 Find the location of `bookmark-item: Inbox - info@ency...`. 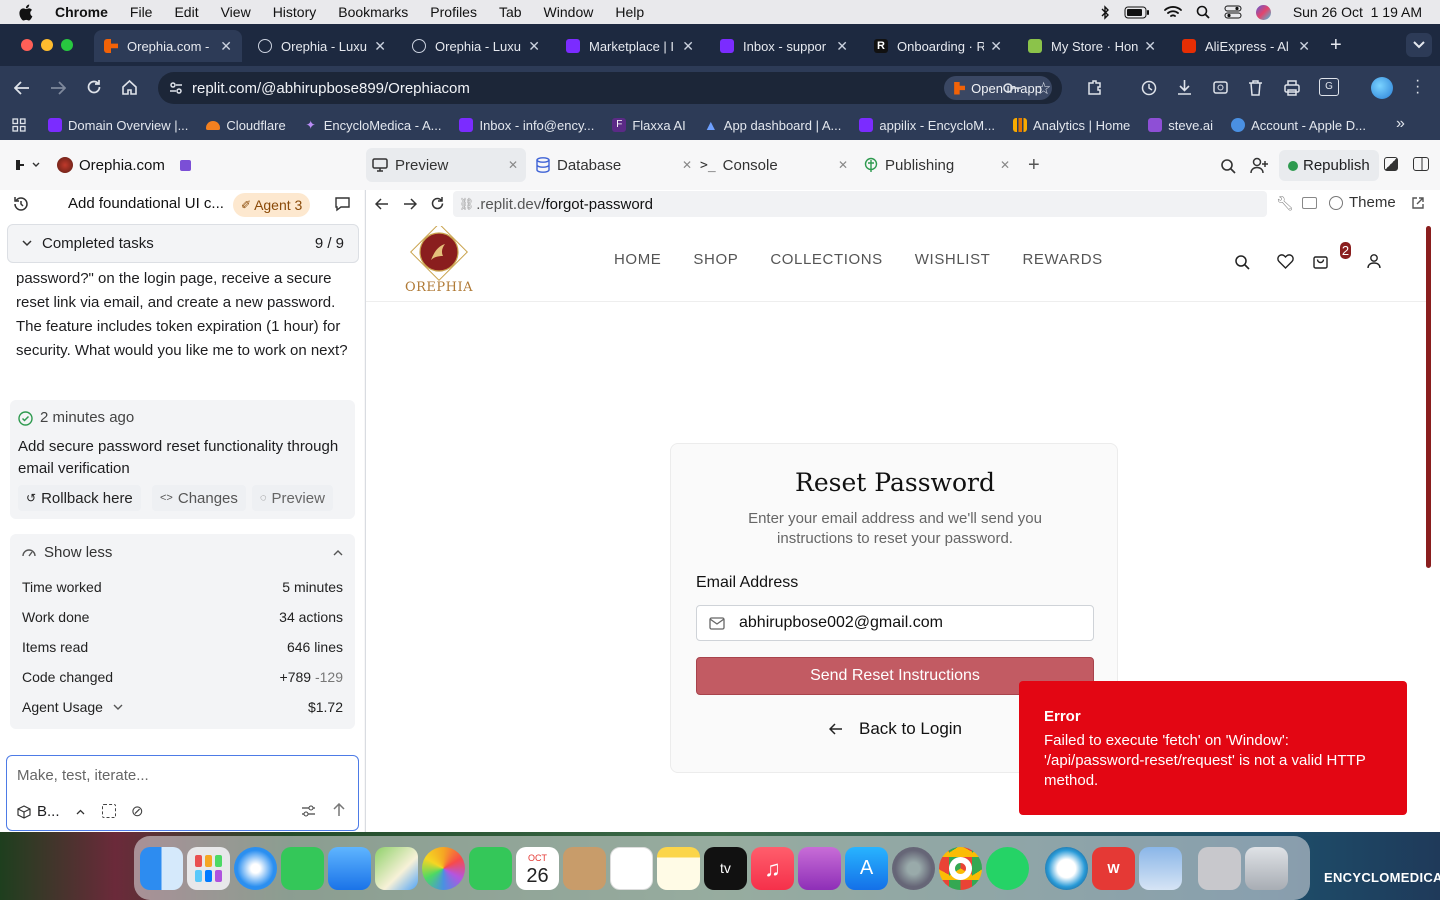

bookmark-item: Inbox - info@ency... is located at coordinates (526, 125).